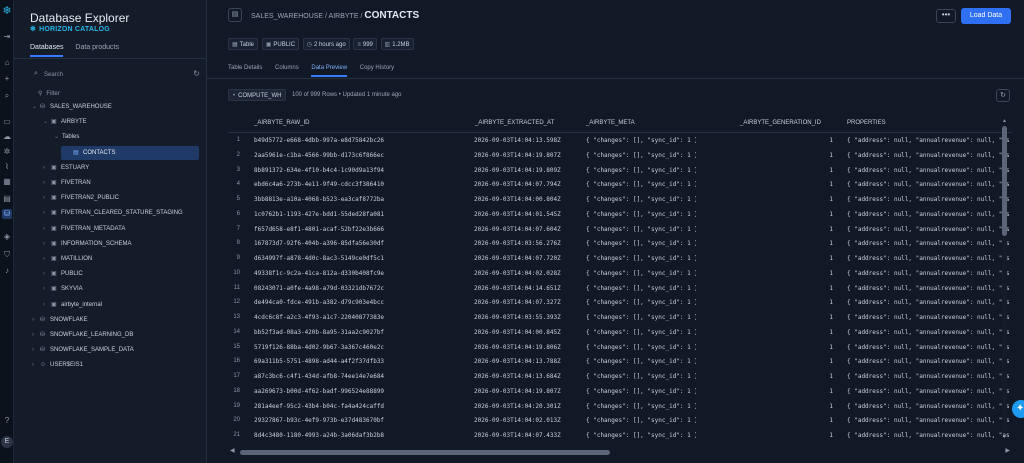  I want to click on table-cell: 2026-09-03T14:04:07.794Z, so click(526, 184).